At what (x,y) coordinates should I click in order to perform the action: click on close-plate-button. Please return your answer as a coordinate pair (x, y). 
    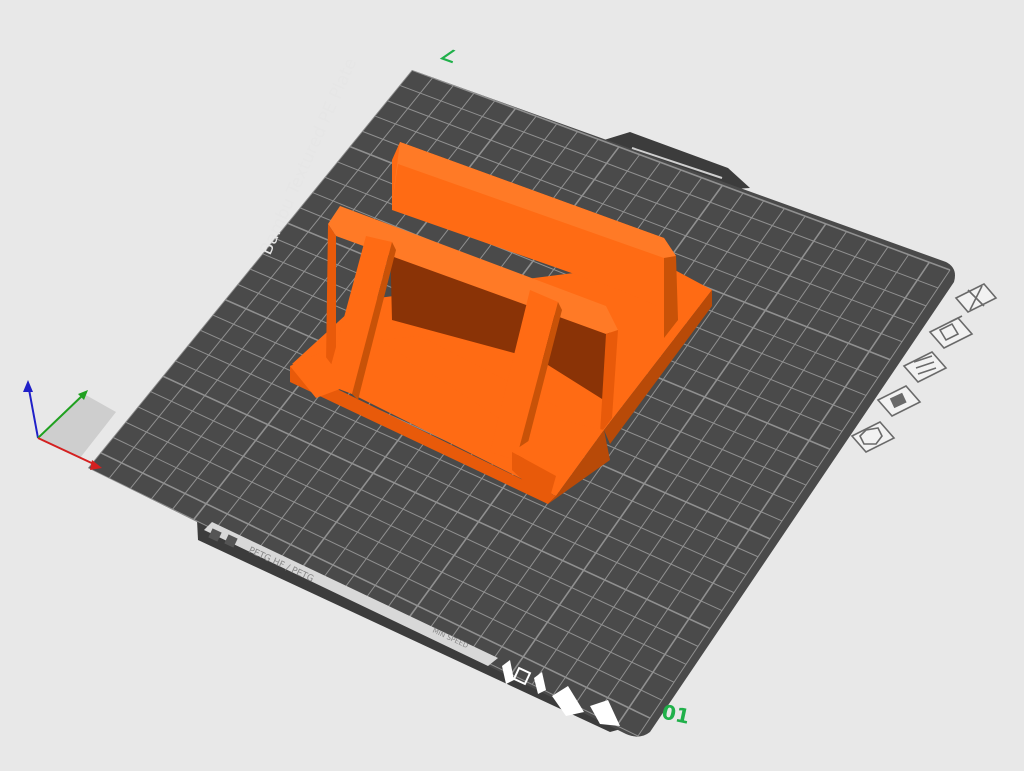
    Looking at the image, I should click on (976, 298).